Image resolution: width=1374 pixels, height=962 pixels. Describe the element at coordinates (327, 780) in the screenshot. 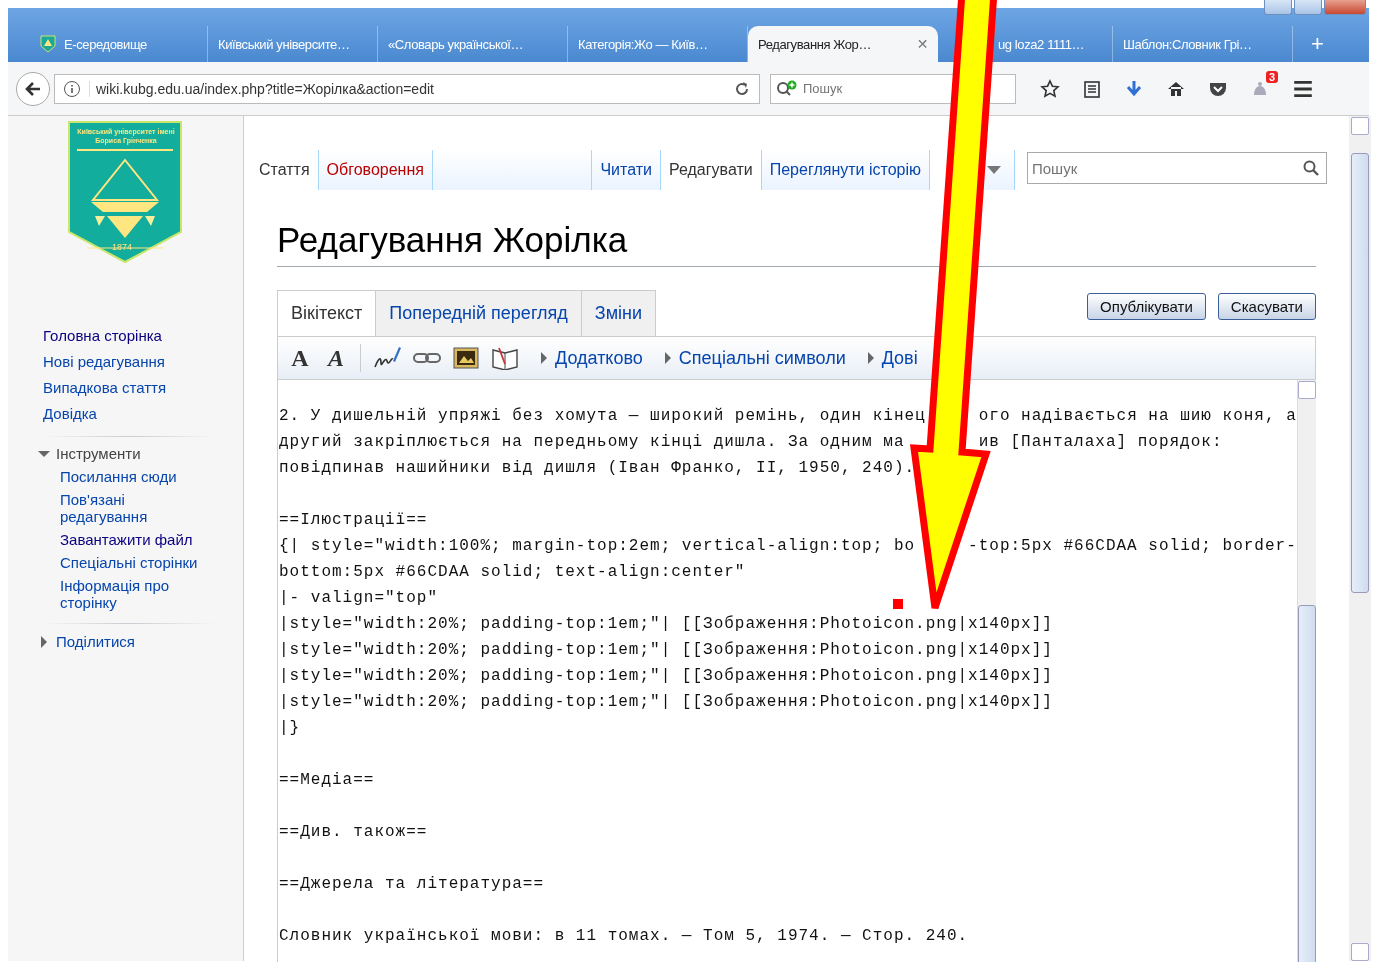

I see `wikitext-line: ==Медіа==` at that location.